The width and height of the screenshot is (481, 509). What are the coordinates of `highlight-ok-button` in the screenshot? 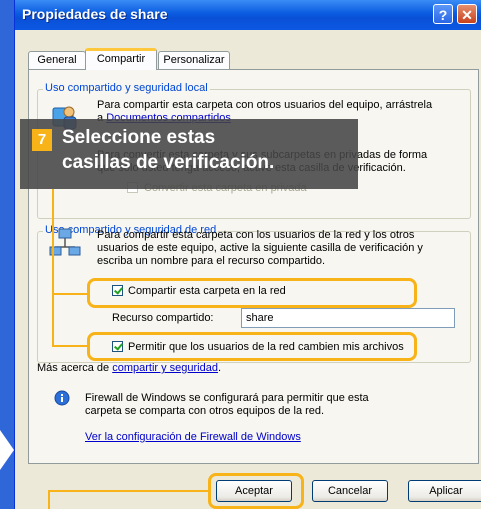 It's located at (256, 491).